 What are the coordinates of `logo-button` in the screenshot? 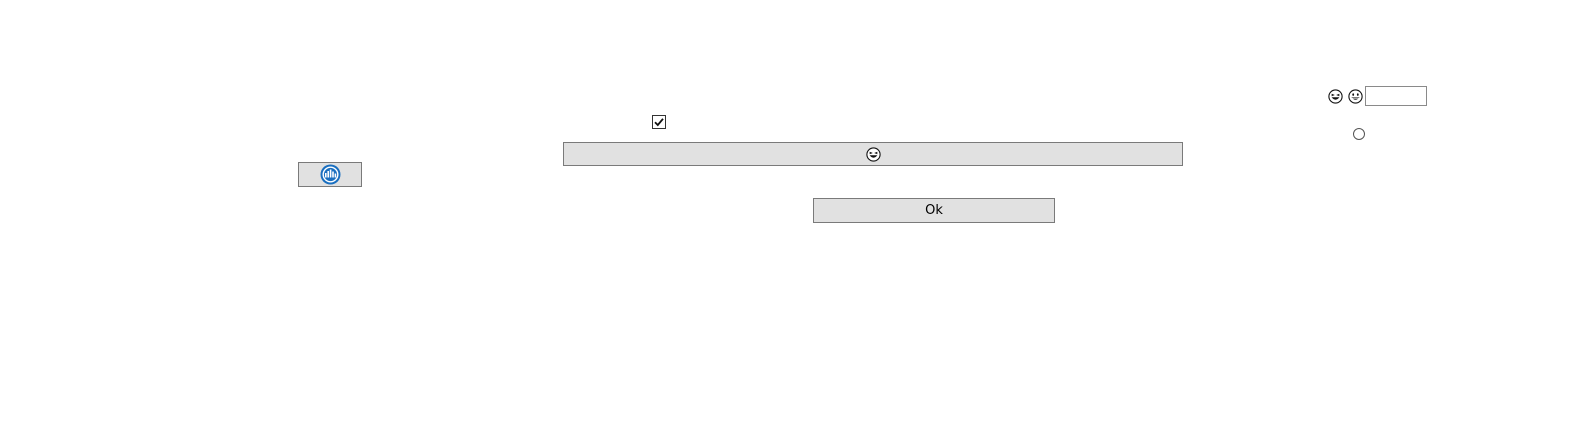 It's located at (330, 174).